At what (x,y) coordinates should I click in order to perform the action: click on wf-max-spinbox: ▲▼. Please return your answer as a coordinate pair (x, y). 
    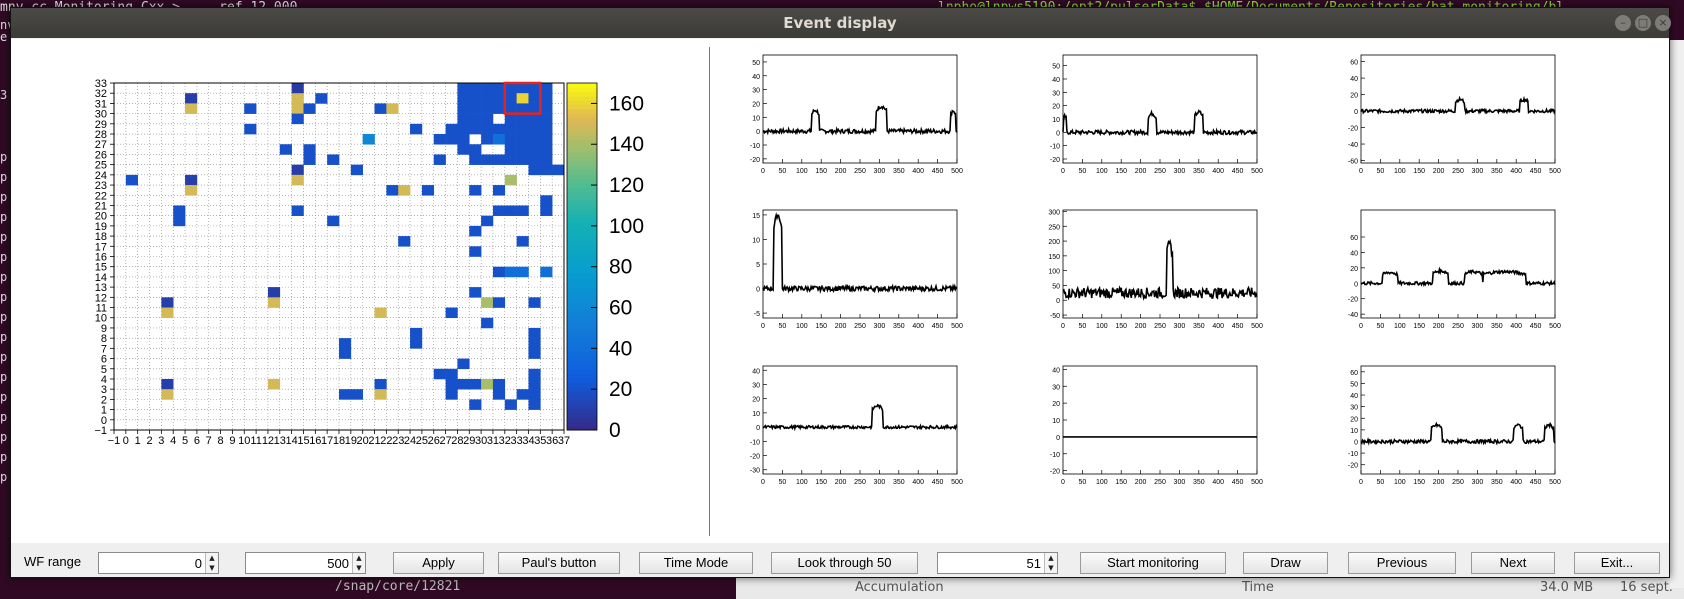
    Looking at the image, I should click on (305, 563).